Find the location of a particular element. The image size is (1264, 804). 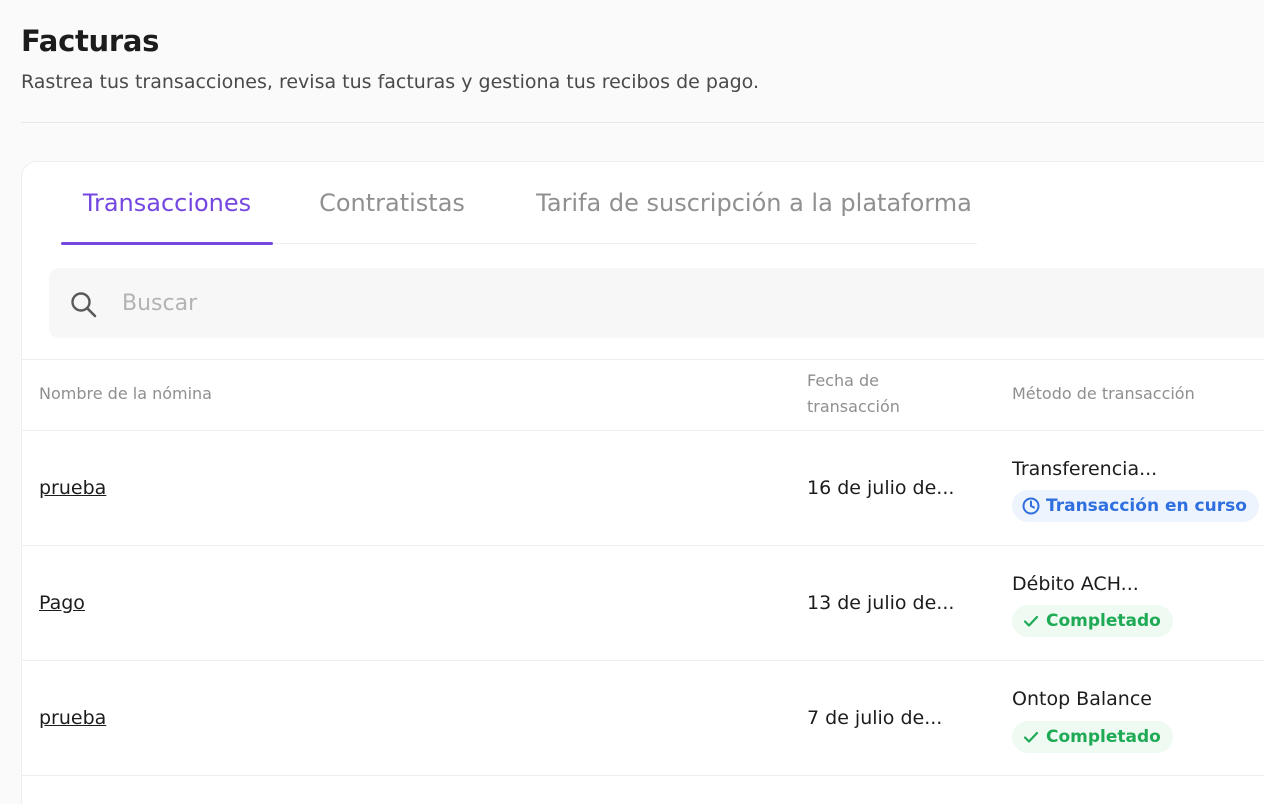

transaction-method: Ontop Balance is located at coordinates (1082, 699).